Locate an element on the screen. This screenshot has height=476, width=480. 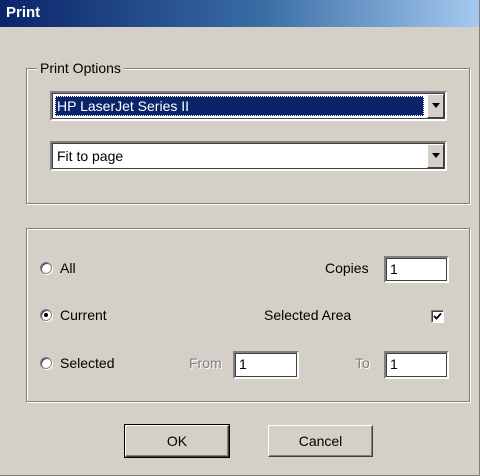
to-label: To is located at coordinates (362, 363).